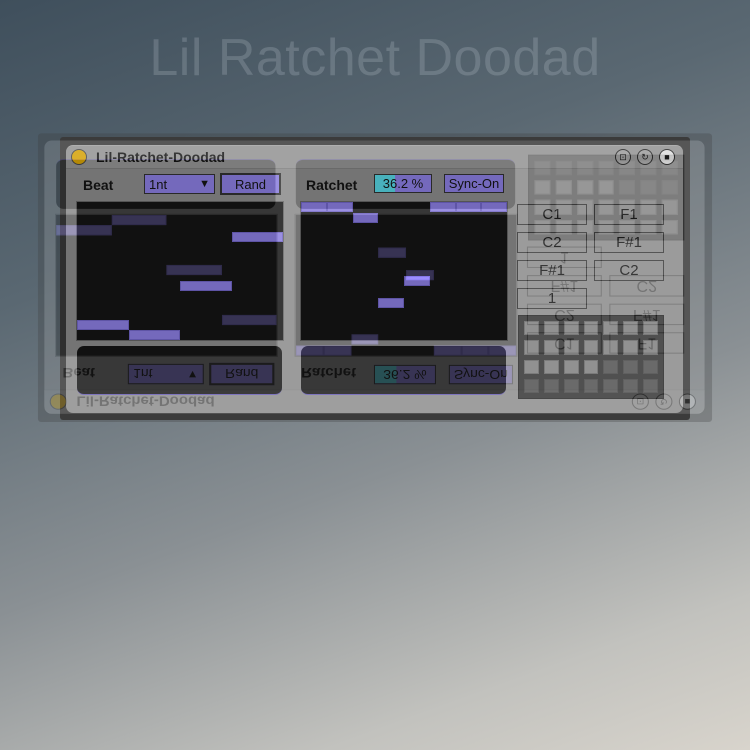  What do you see at coordinates (406, 285) in the screenshot?
I see `ratchet-step-editor` at bounding box center [406, 285].